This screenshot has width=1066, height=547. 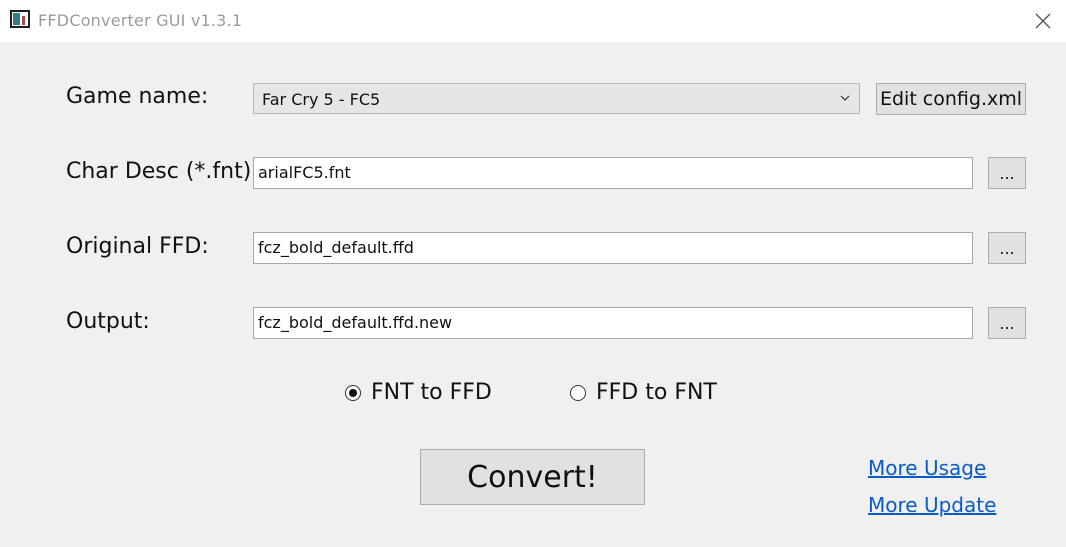 What do you see at coordinates (20, 19) in the screenshot?
I see `app-icon` at bounding box center [20, 19].